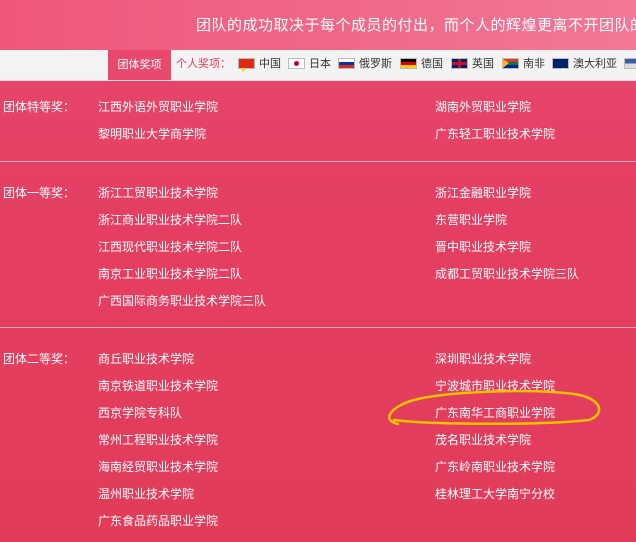  Describe the element at coordinates (39, 193) in the screenshot. I see `group-label-first: 团体一等奖：` at that location.